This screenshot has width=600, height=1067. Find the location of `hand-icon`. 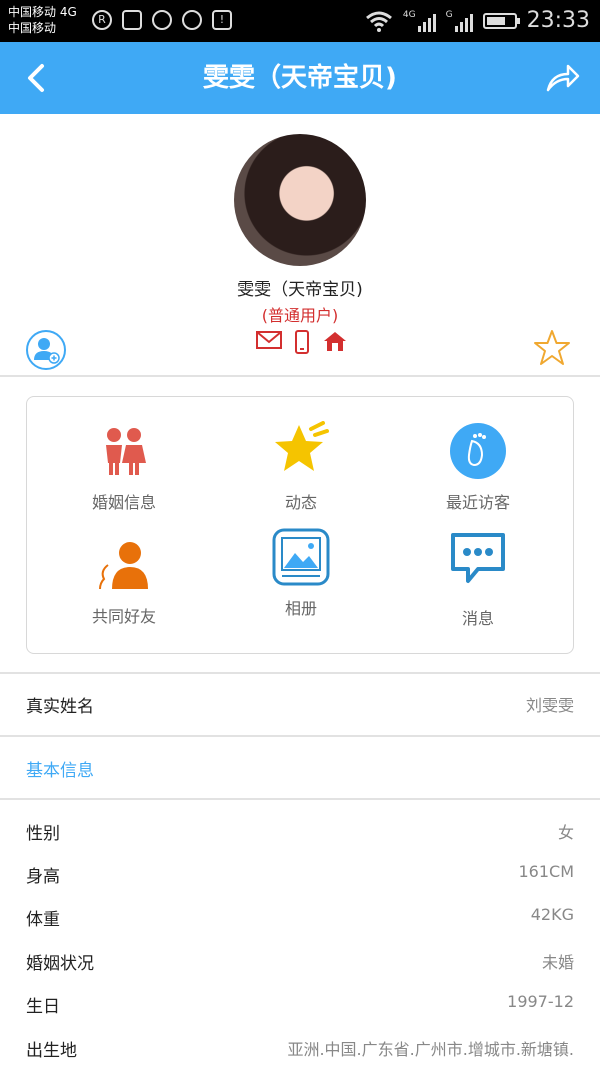

hand-icon is located at coordinates (162, 20).